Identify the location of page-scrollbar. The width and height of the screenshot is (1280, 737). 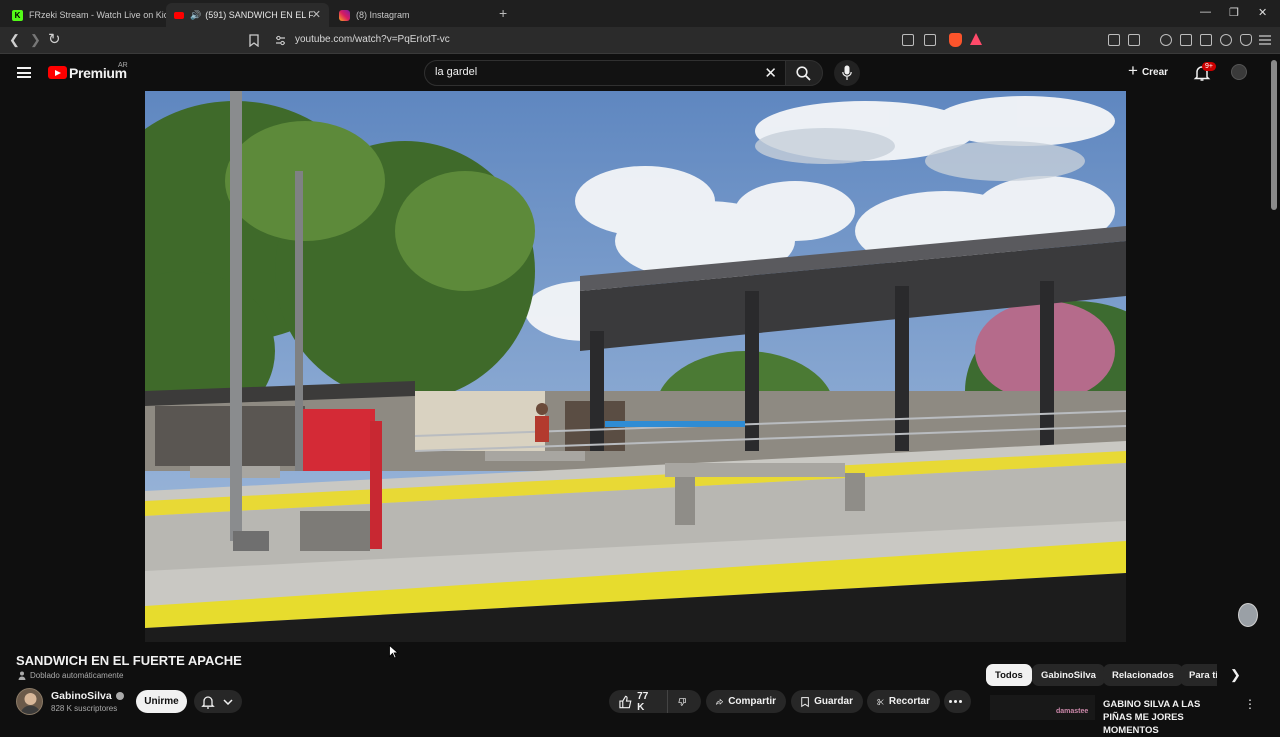
(1274, 135).